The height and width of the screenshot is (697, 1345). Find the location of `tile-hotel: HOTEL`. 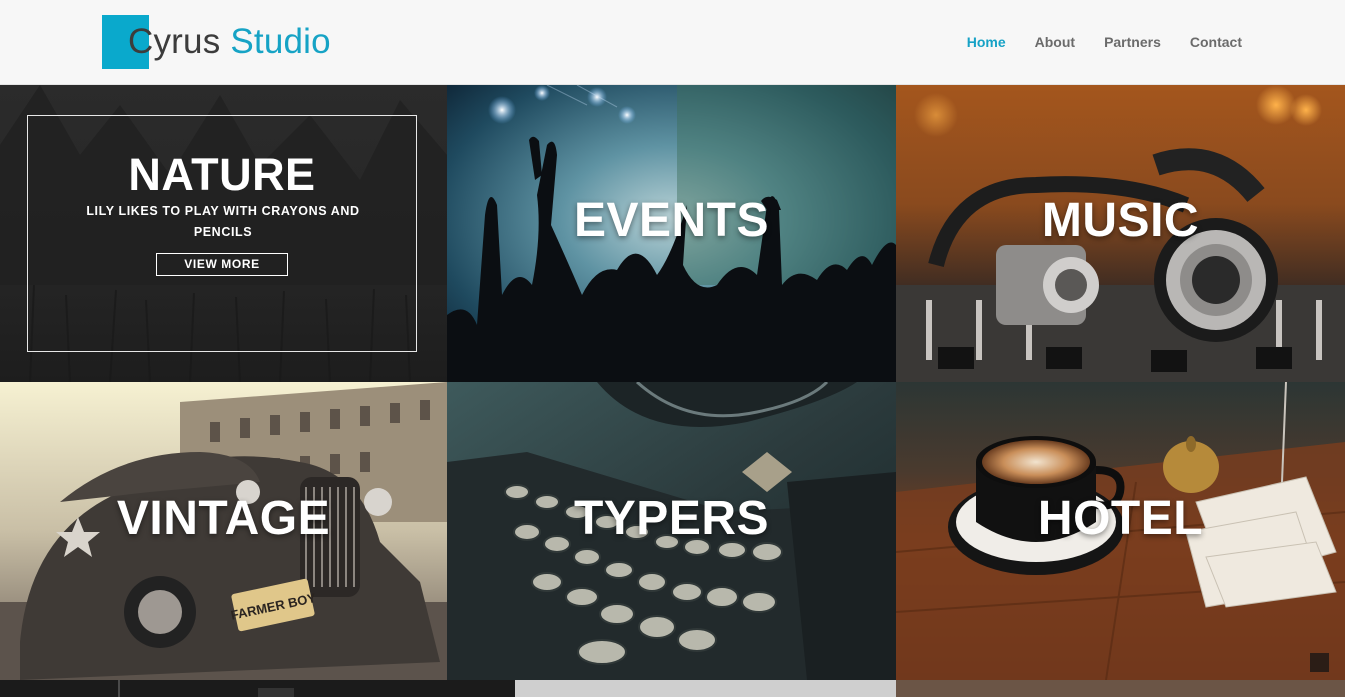

tile-hotel: HOTEL is located at coordinates (1120, 531).